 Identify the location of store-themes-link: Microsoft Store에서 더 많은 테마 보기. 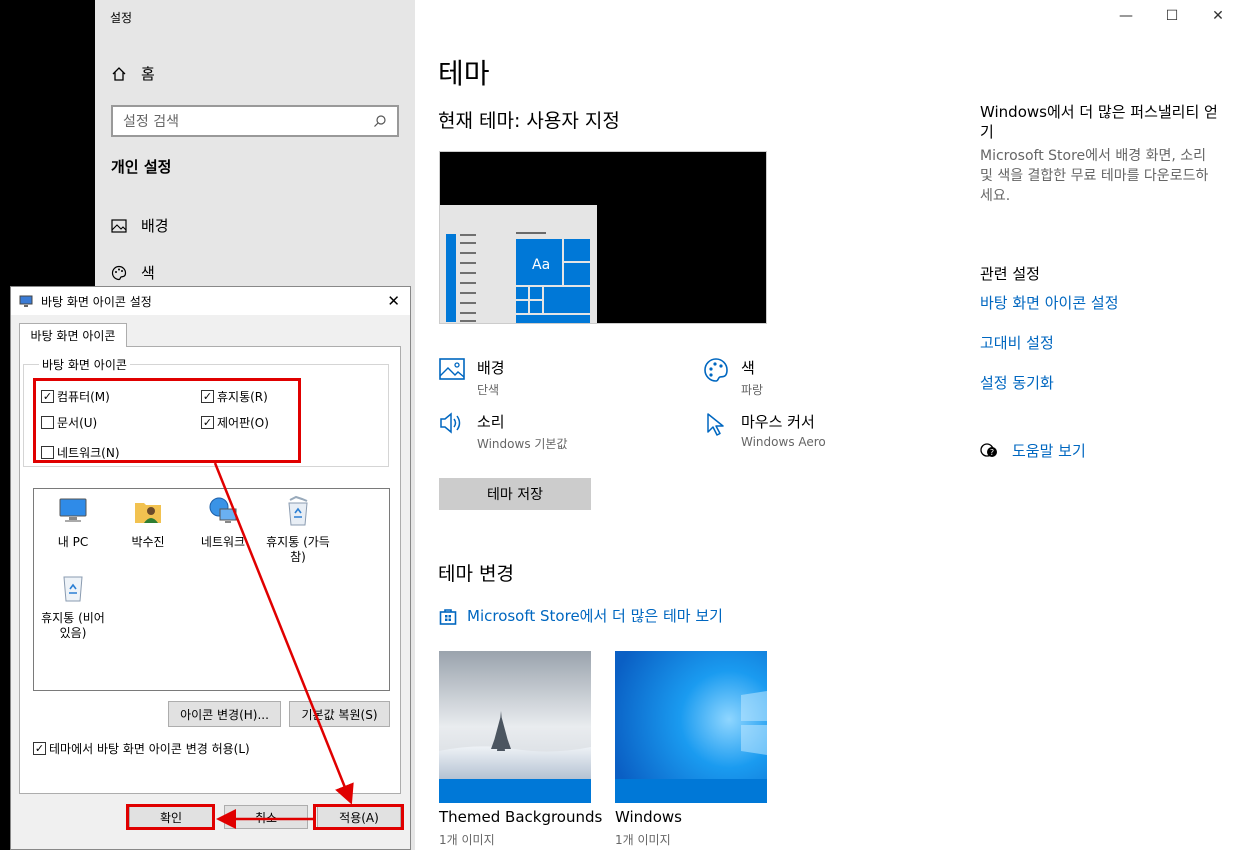
(581, 615).